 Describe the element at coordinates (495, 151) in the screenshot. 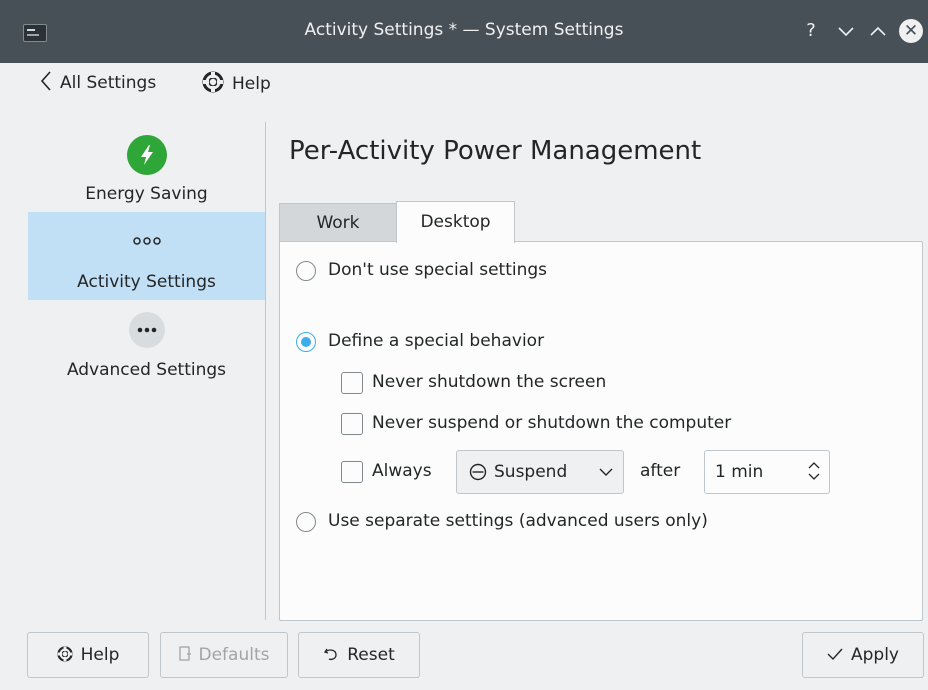

I see `page-title: Per-Activity Power Management` at that location.